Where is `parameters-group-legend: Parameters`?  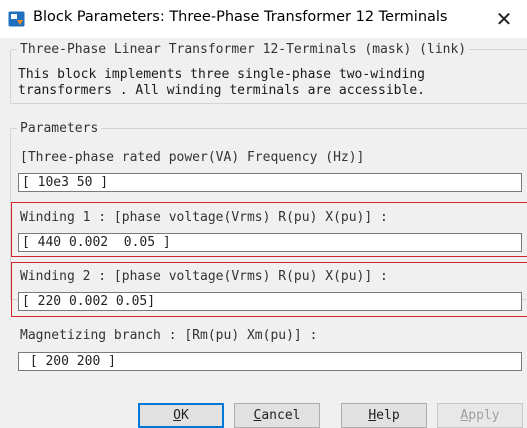
parameters-group-legend: Parameters is located at coordinates (59, 128).